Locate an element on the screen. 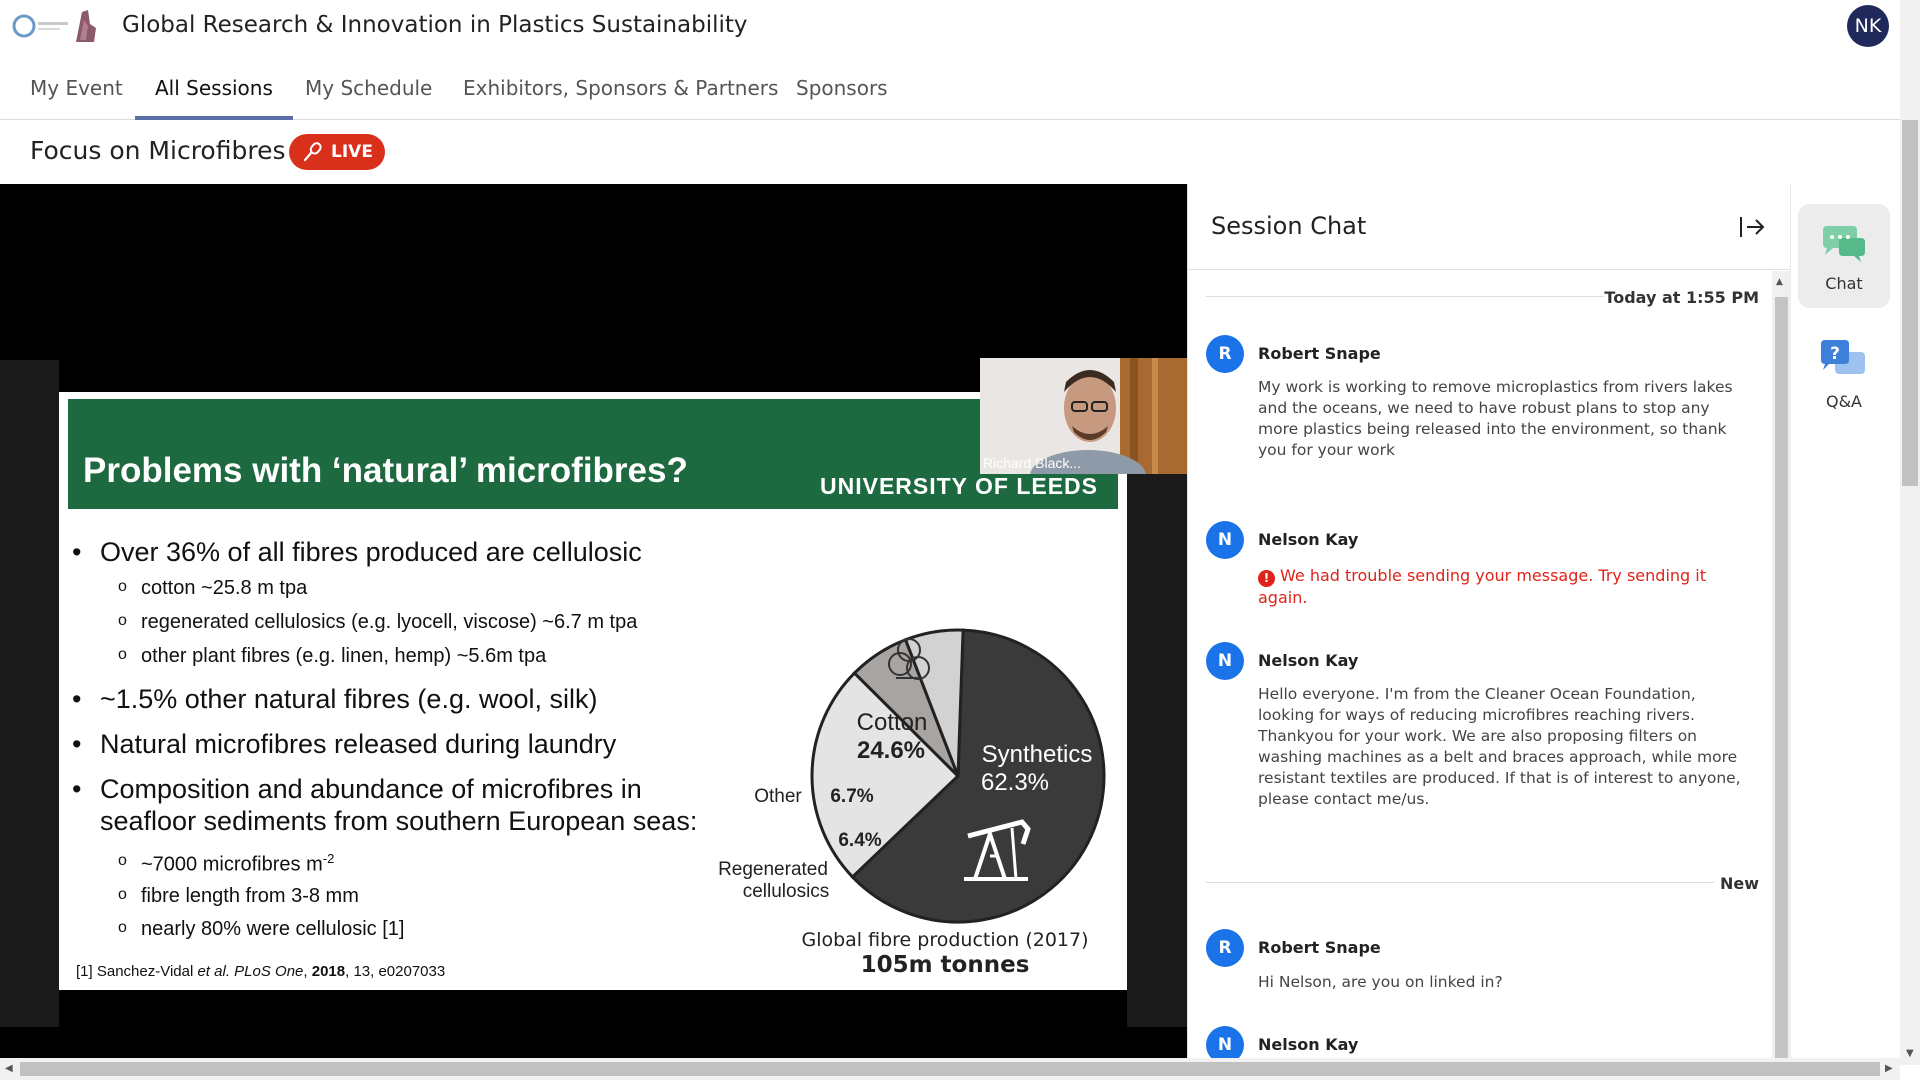 The width and height of the screenshot is (1920, 1080). page-horizontal-scrollbar: ◀ ▶ is located at coordinates (950, 1069).